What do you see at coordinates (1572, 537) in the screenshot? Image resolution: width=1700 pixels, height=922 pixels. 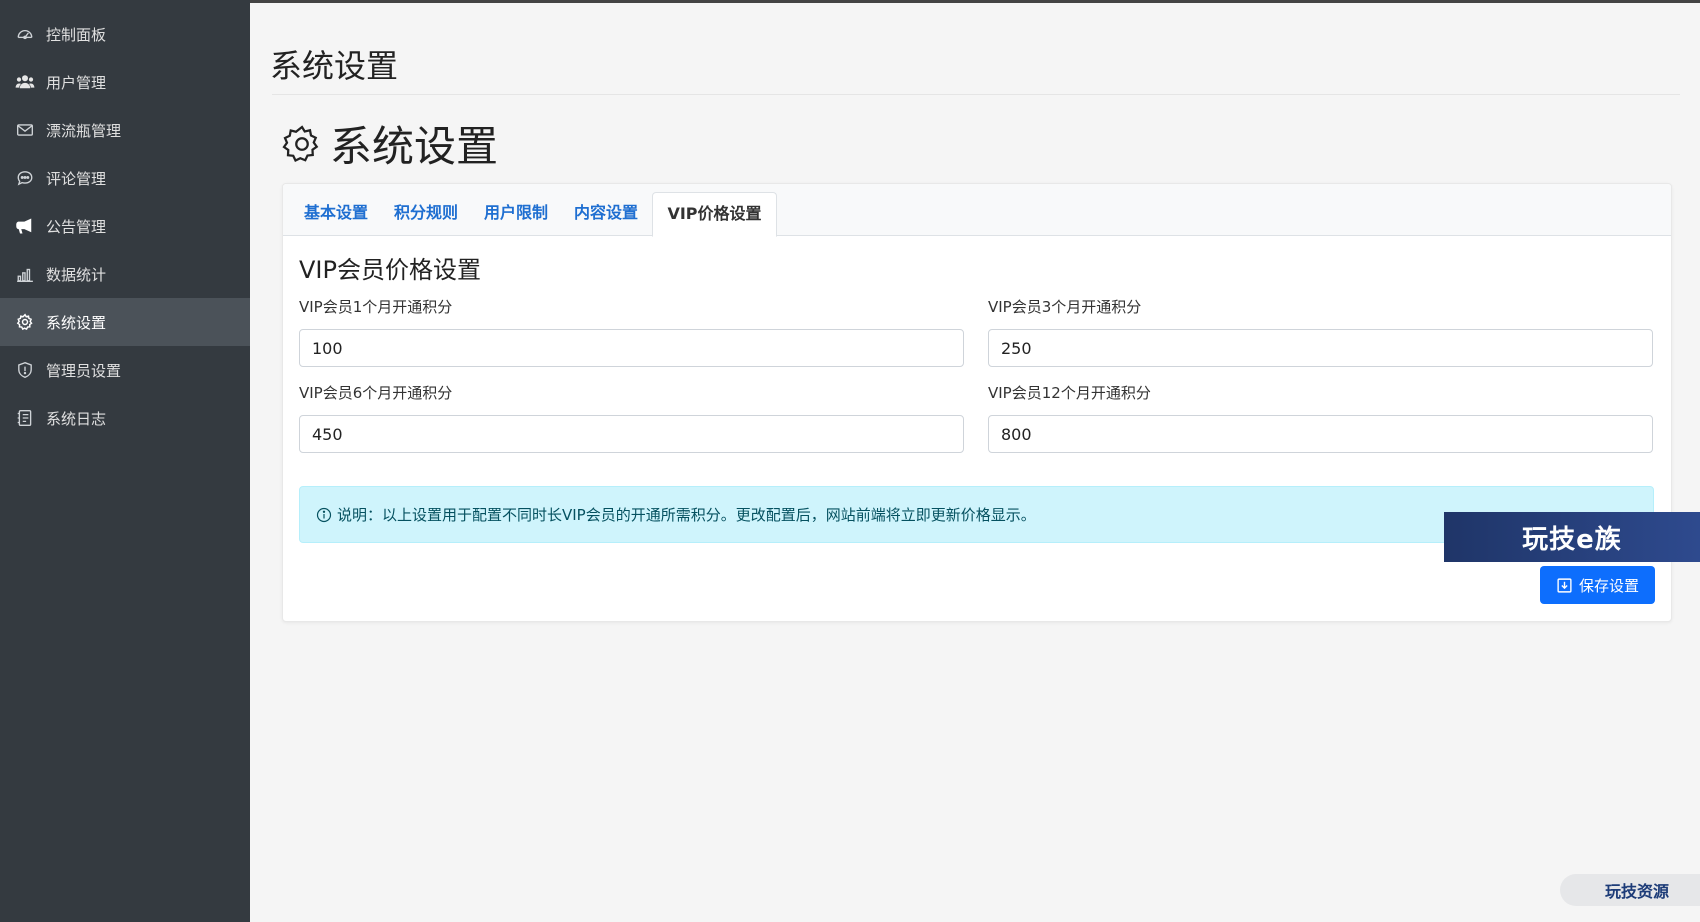 I see `watermark-banner: 玩技e族` at bounding box center [1572, 537].